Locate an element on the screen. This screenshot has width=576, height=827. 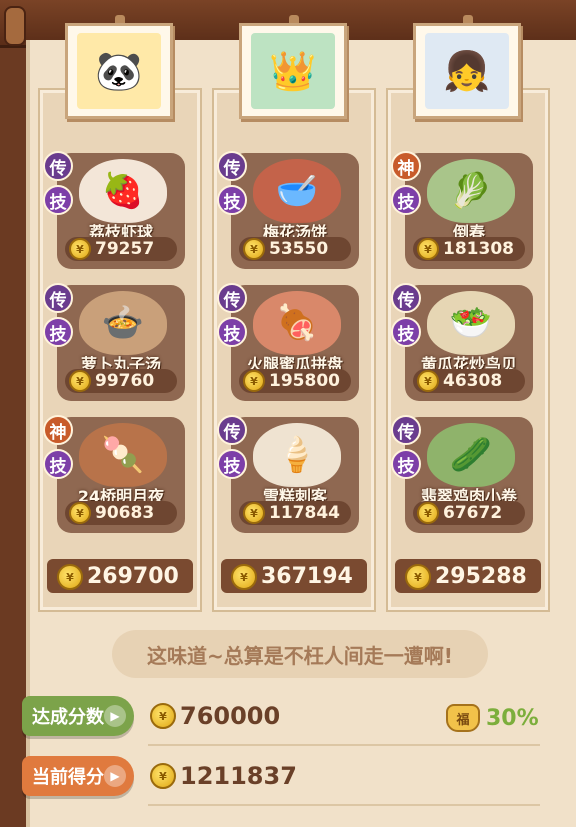
current-score-label: 当前得分 is located at coordinates (68, 777).